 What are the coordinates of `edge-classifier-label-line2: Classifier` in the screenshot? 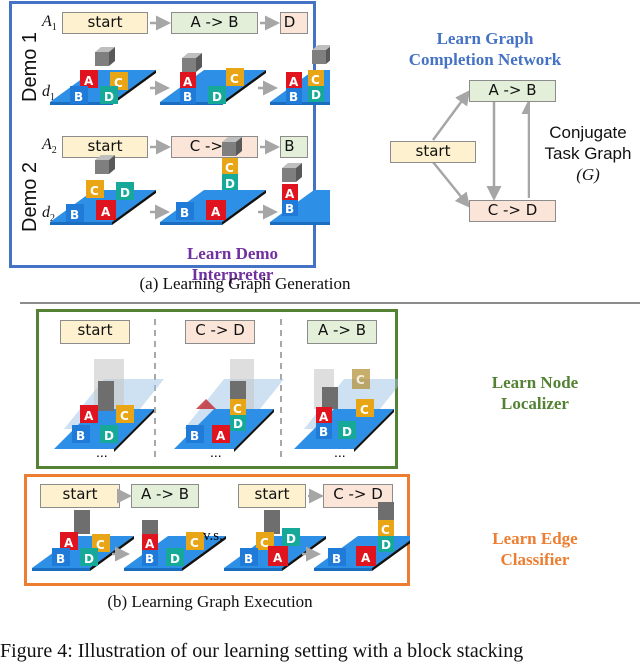 It's located at (535, 559).